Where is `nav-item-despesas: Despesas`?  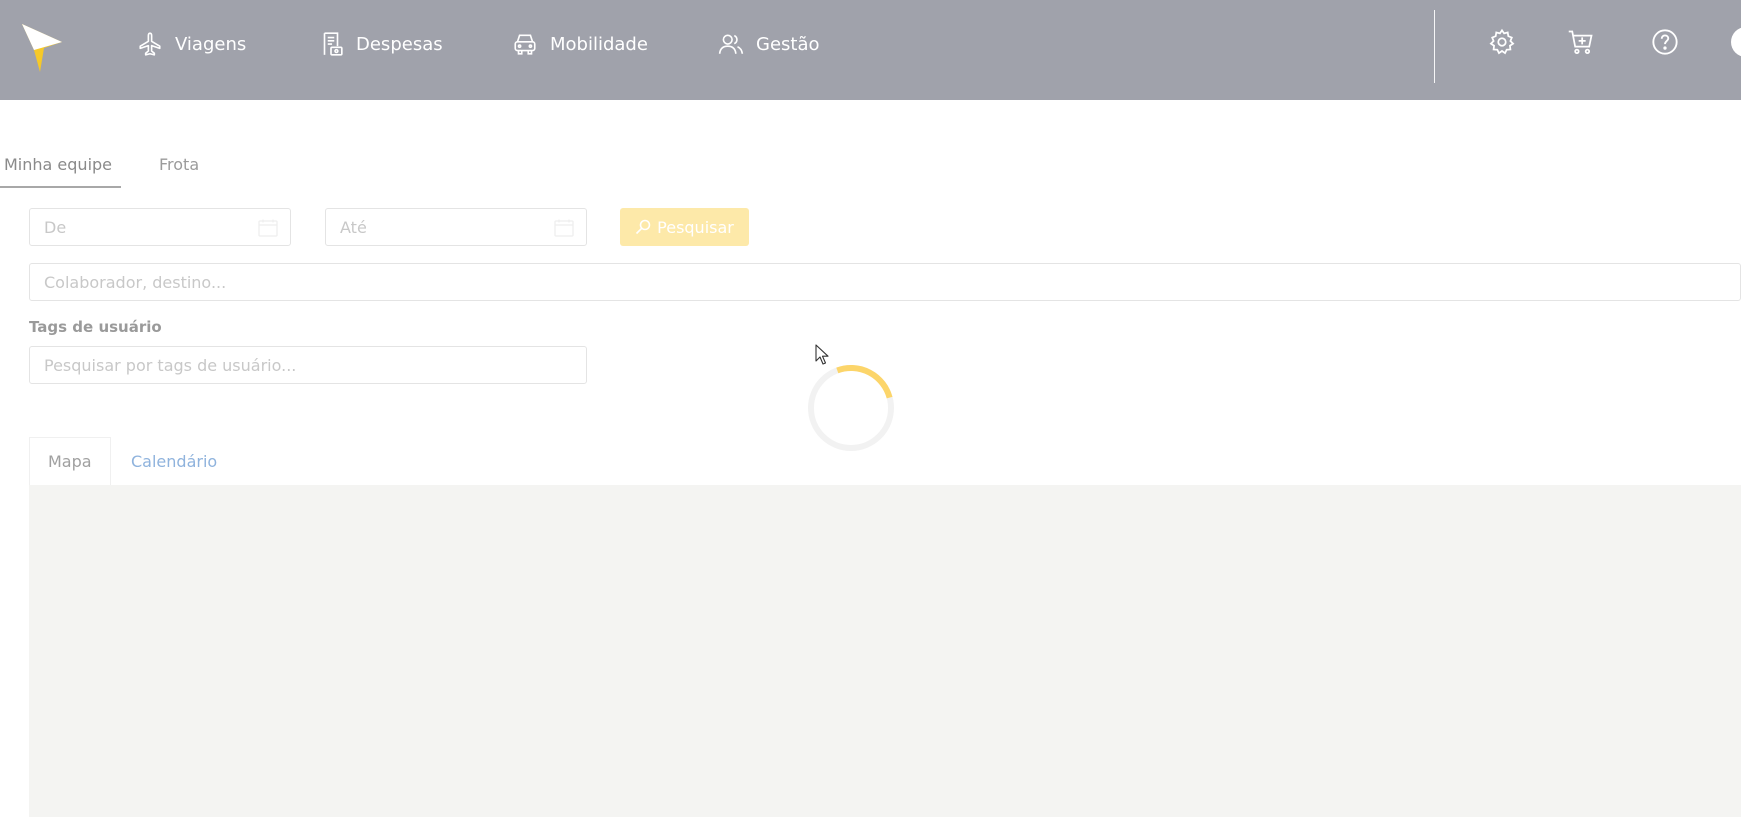 nav-item-despesas: Despesas is located at coordinates (380, 44).